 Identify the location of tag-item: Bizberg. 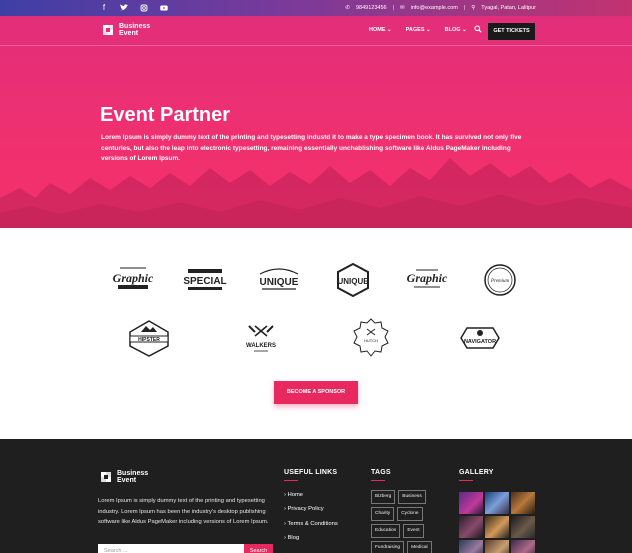
(383, 497).